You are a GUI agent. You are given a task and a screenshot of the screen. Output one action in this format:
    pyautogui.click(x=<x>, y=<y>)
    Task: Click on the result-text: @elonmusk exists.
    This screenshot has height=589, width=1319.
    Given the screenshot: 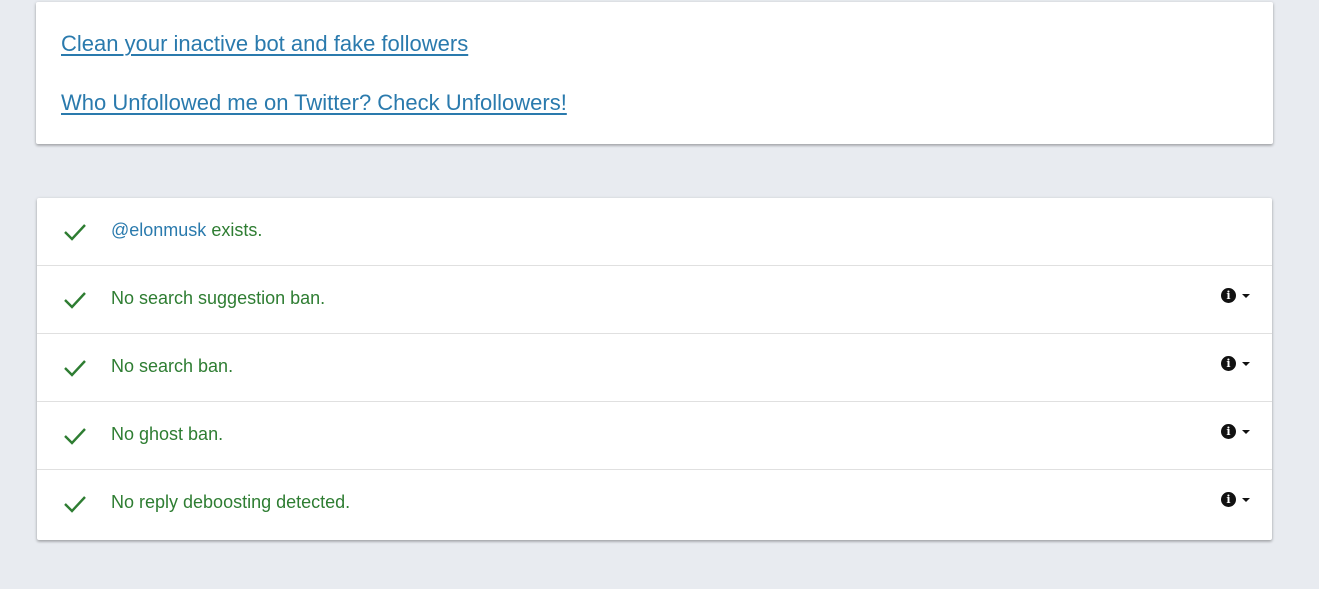 What is the action you would take?
    pyautogui.click(x=186, y=230)
    